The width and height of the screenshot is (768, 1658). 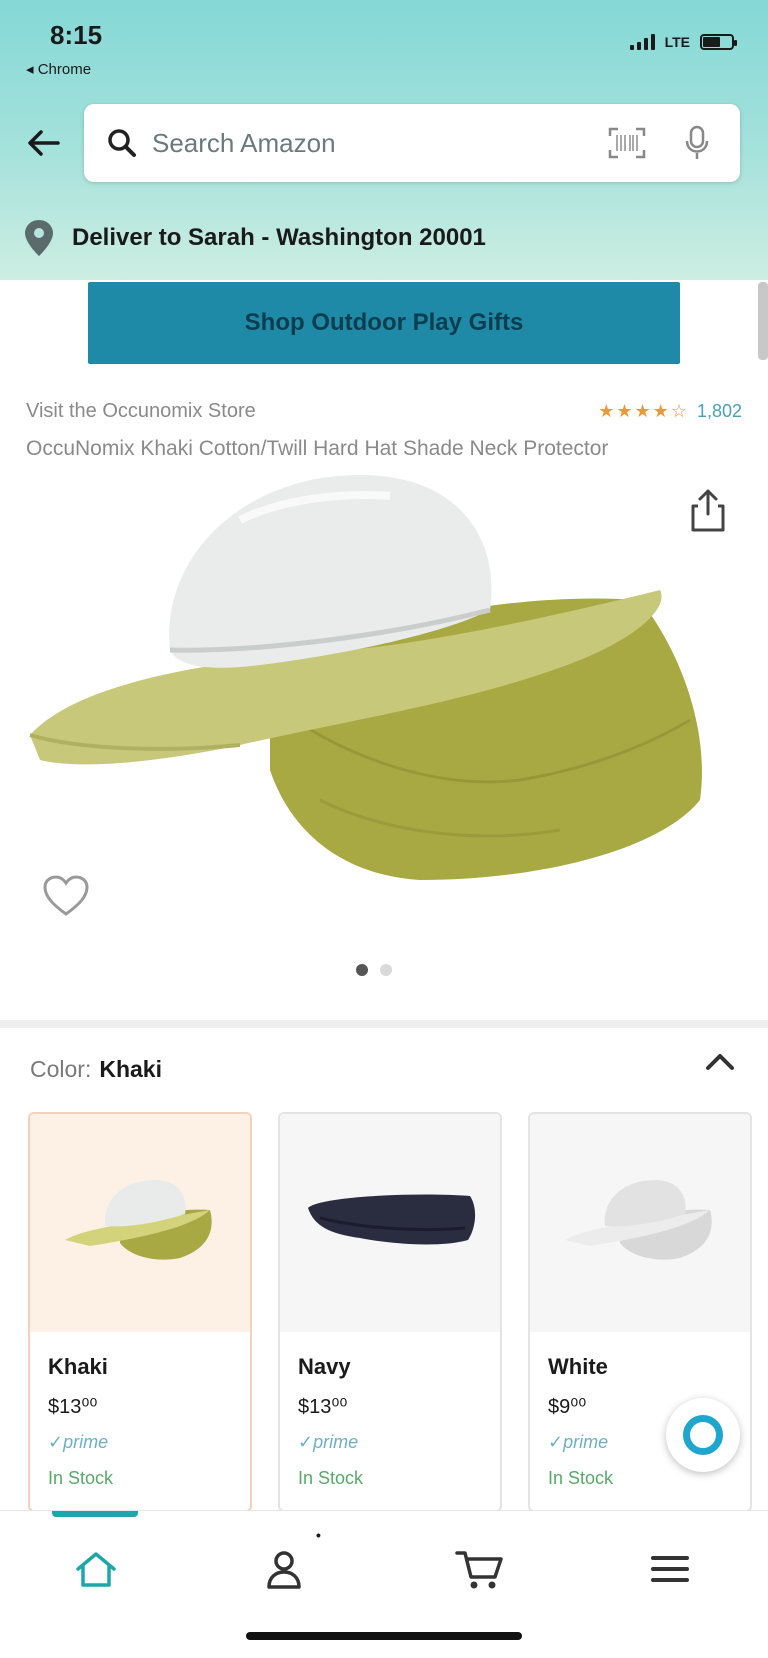 What do you see at coordinates (390, 1223) in the screenshot?
I see `swatch-image-navy` at bounding box center [390, 1223].